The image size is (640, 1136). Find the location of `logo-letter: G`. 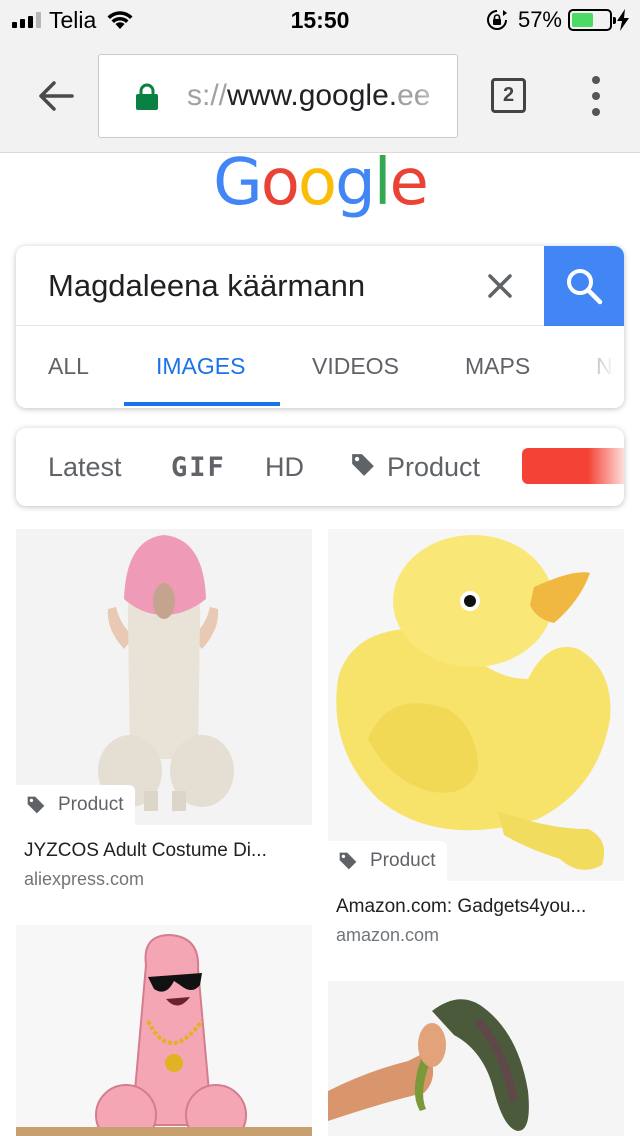

logo-letter: G is located at coordinates (238, 183).